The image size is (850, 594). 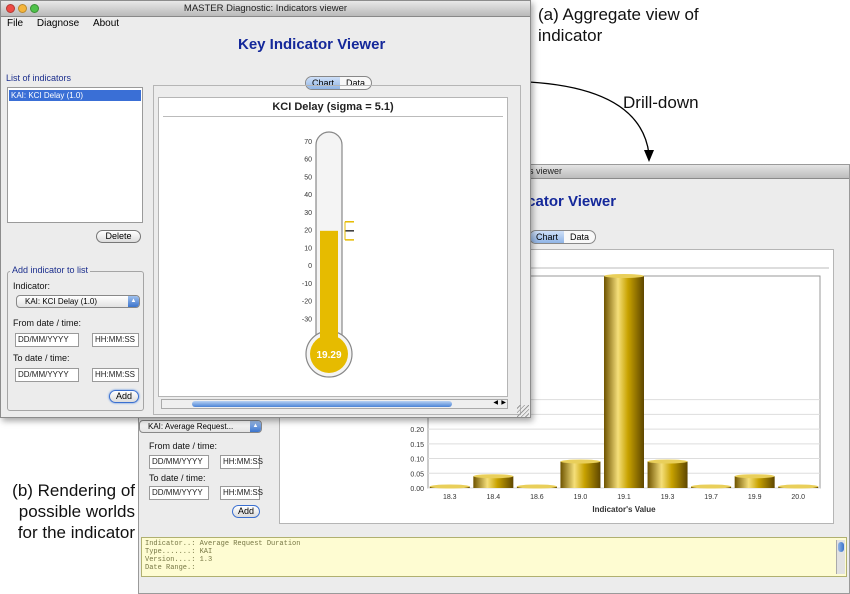 I want to click on menu-file: File, so click(x=15, y=23).